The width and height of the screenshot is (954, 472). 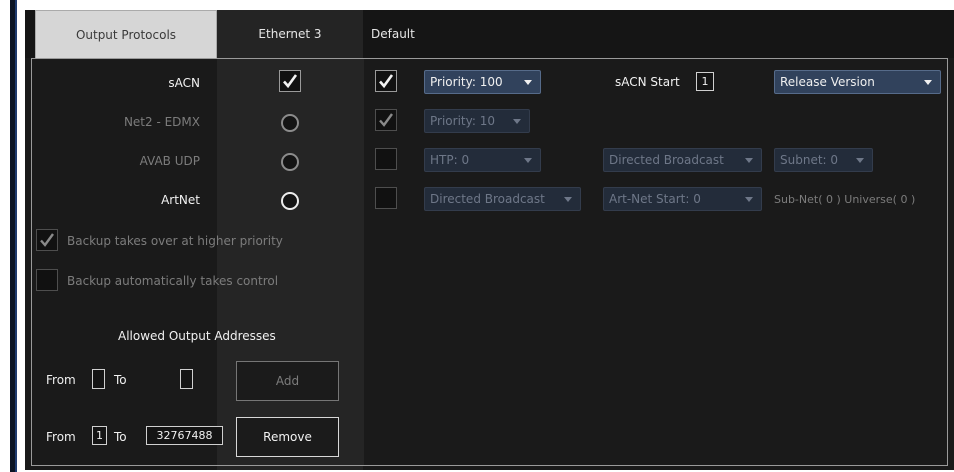 What do you see at coordinates (290, 162) in the screenshot?
I see `avab-enable-radio` at bounding box center [290, 162].